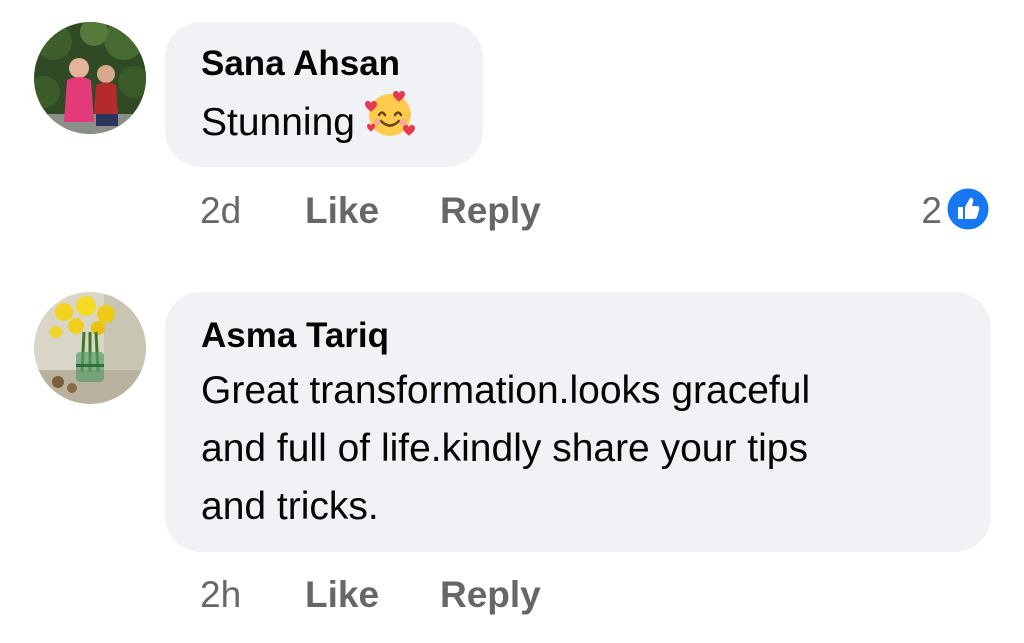  Describe the element at coordinates (342, 595) in the screenshot. I see `like-button: Like` at that location.